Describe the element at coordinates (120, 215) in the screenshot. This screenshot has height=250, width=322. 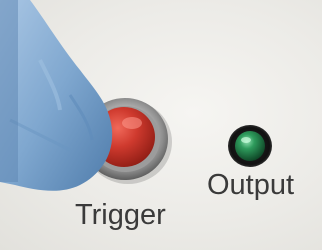
I see `trigger-label: Trigger` at that location.